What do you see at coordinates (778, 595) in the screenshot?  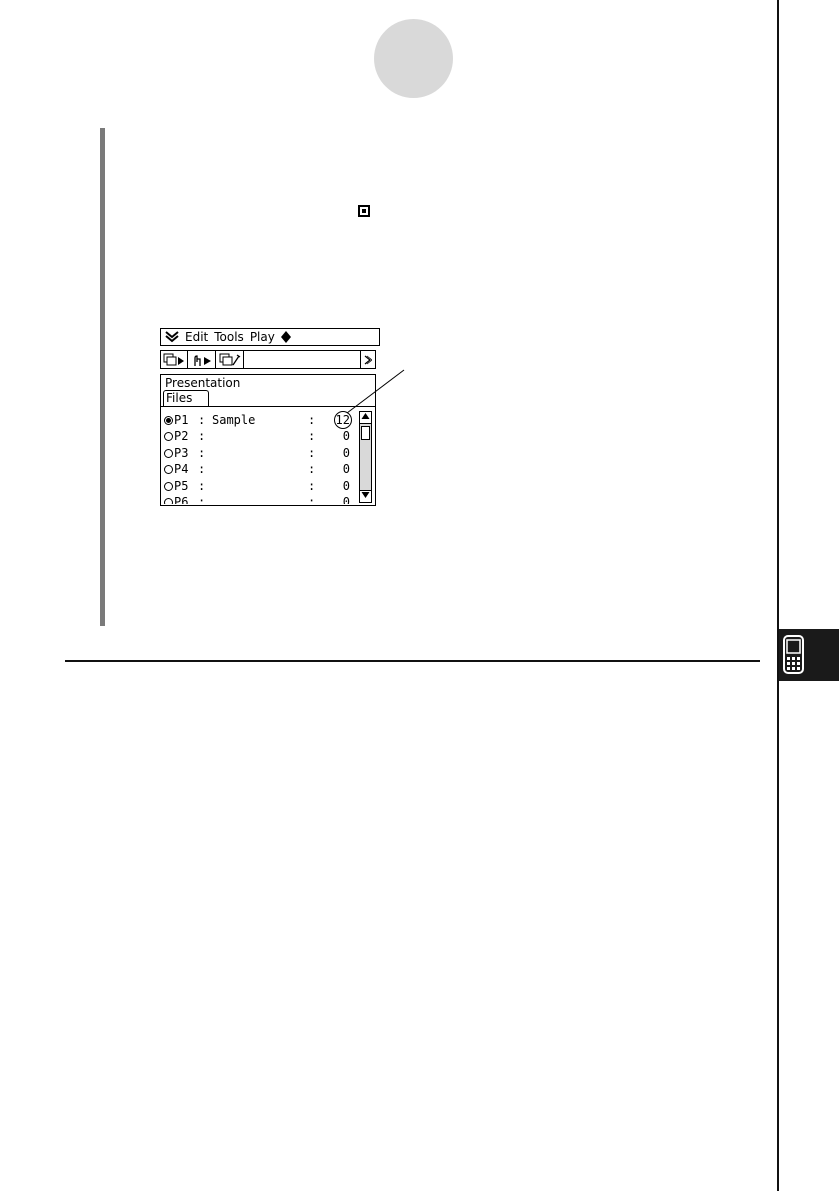 I see `right-edge-rule` at bounding box center [778, 595].